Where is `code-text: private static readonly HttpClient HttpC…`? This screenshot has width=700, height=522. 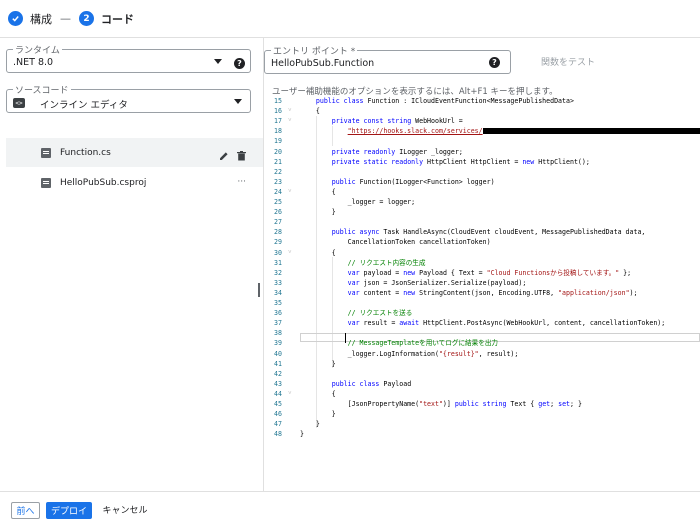
code-text: private static readonly HttpClient HttpC… is located at coordinates (460, 161).